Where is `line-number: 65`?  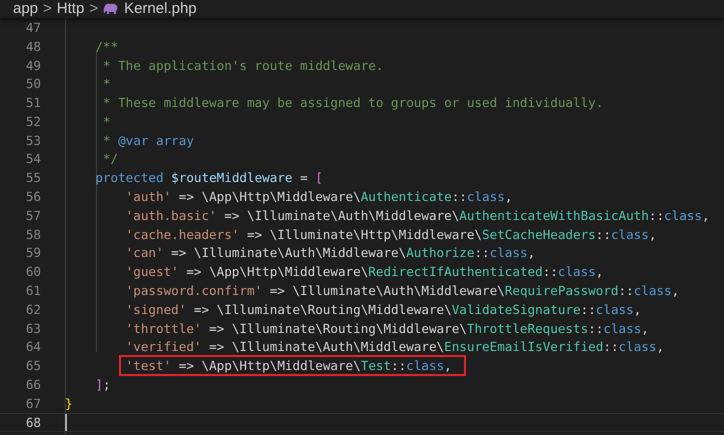 line-number: 65 is located at coordinates (32, 365).